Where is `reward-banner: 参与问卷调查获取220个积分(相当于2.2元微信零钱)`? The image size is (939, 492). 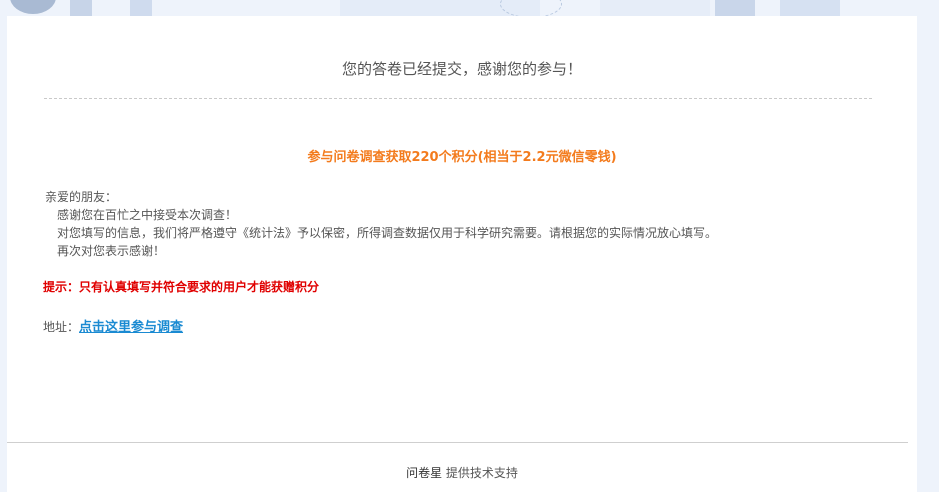
reward-banner: 参与问卷调查获取220个积分(相当于2.2元微信零钱) is located at coordinates (462, 157).